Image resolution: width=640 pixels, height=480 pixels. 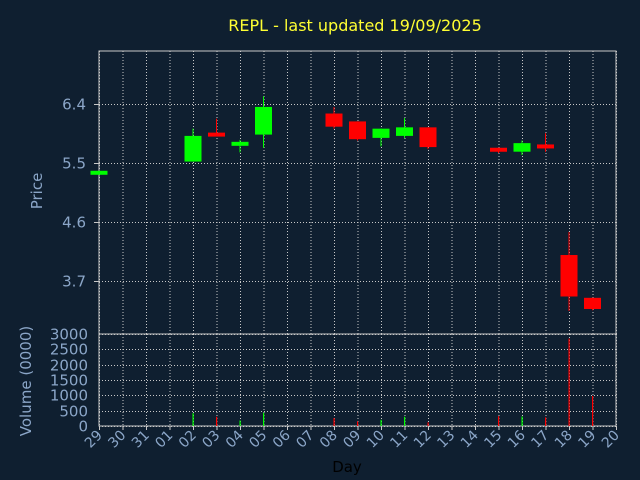 What do you see at coordinates (347, 467) in the screenshot?
I see `x-axis-label: Day` at bounding box center [347, 467].